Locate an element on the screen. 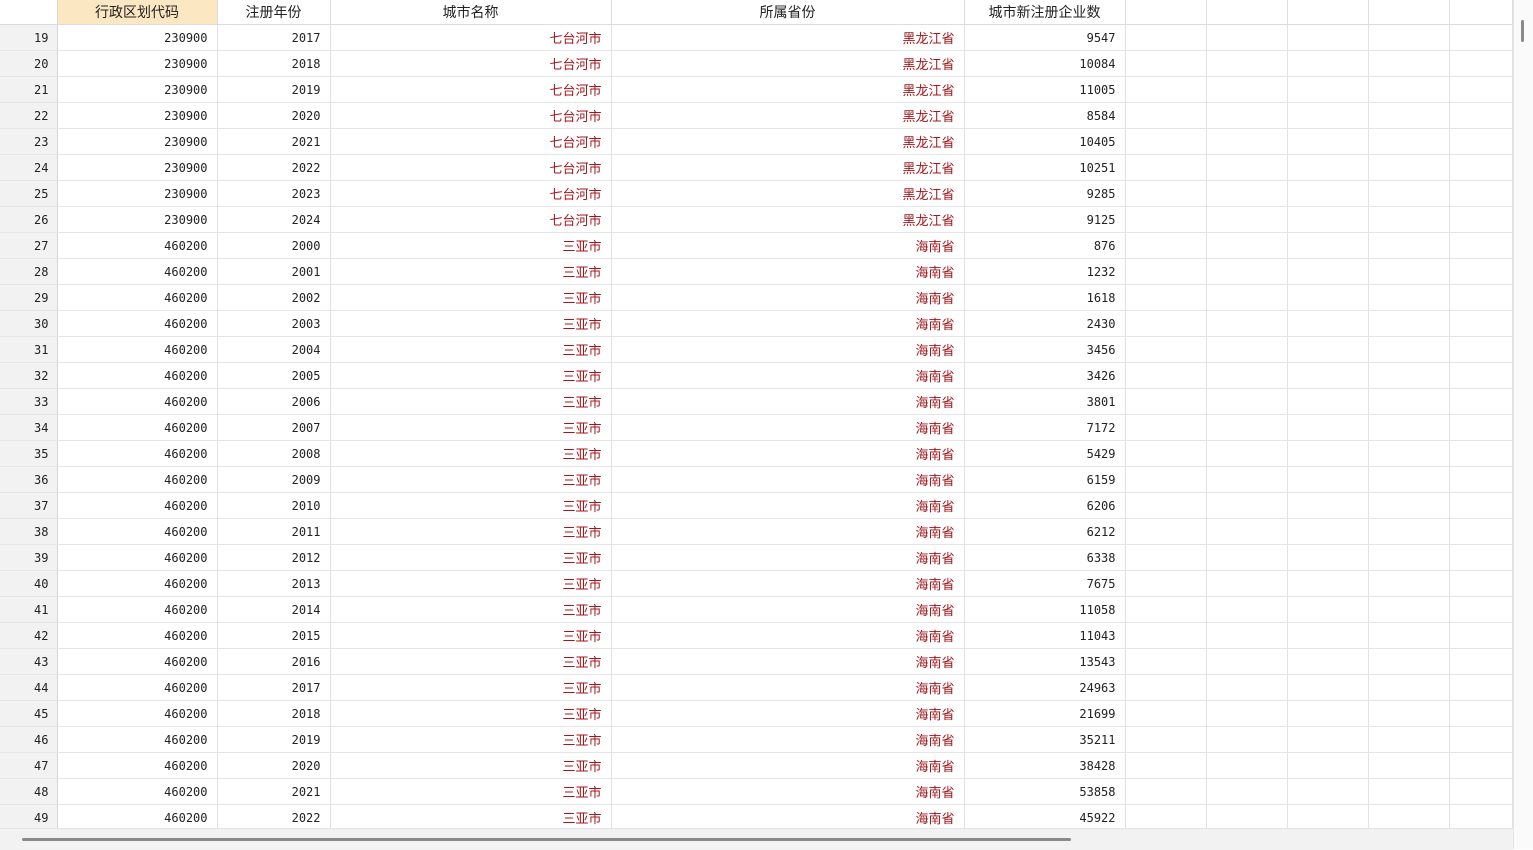 This screenshot has height=850, width=1533. cell-reg-year: 2016 is located at coordinates (274, 661).